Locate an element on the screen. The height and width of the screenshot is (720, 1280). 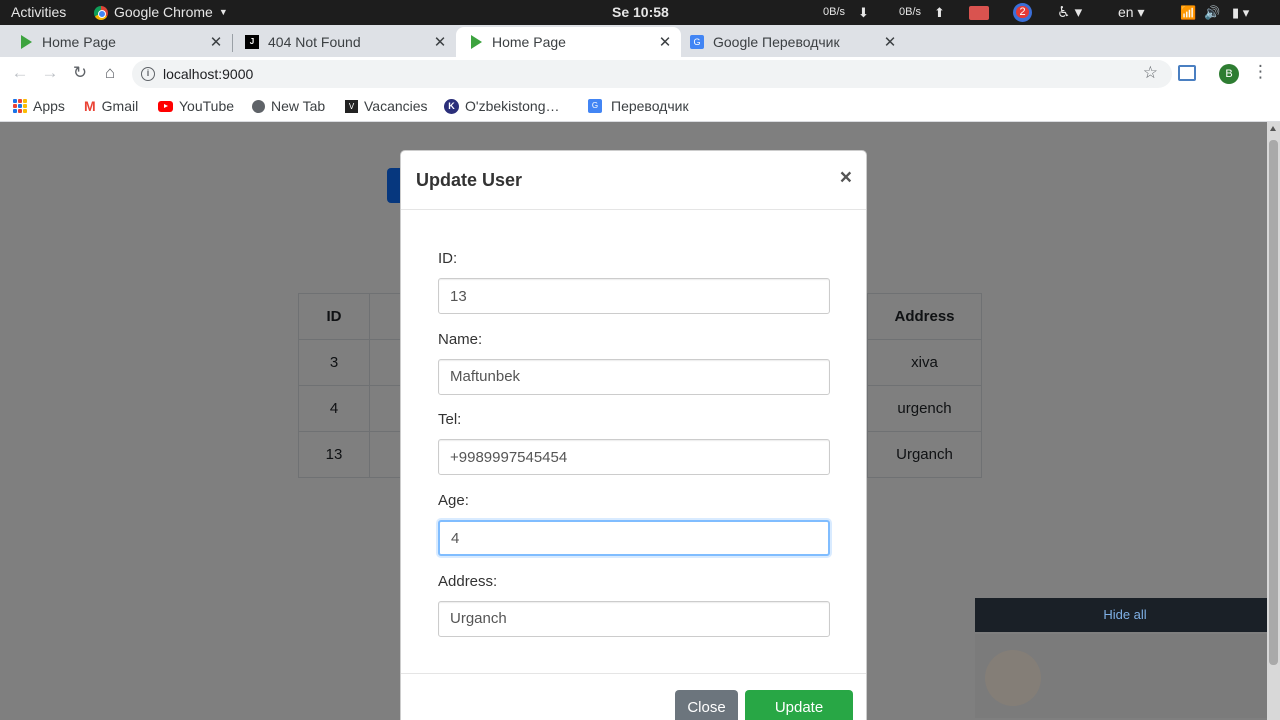
net-up-value: 0B/s is located at coordinates (910, 12).